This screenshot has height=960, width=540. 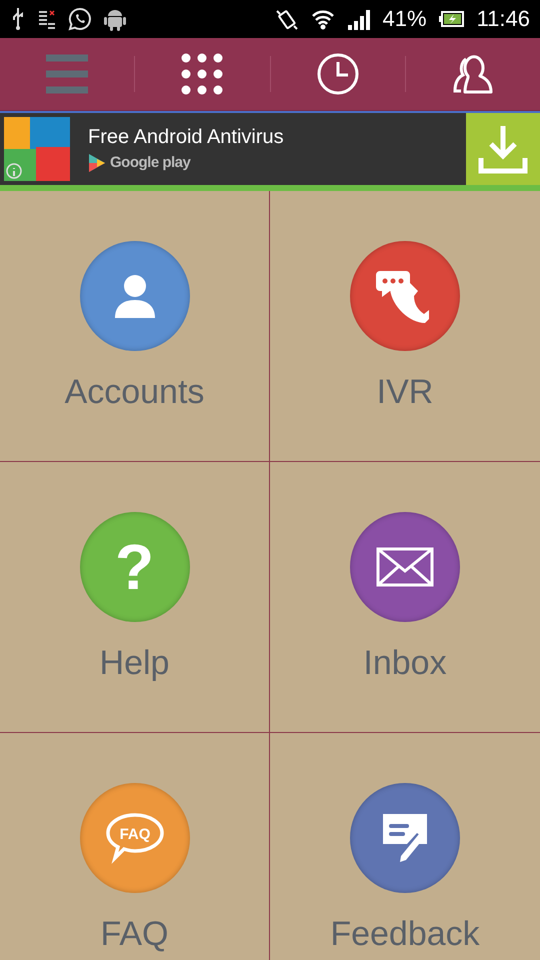 I want to click on play-store-icon, so click(x=97, y=162).